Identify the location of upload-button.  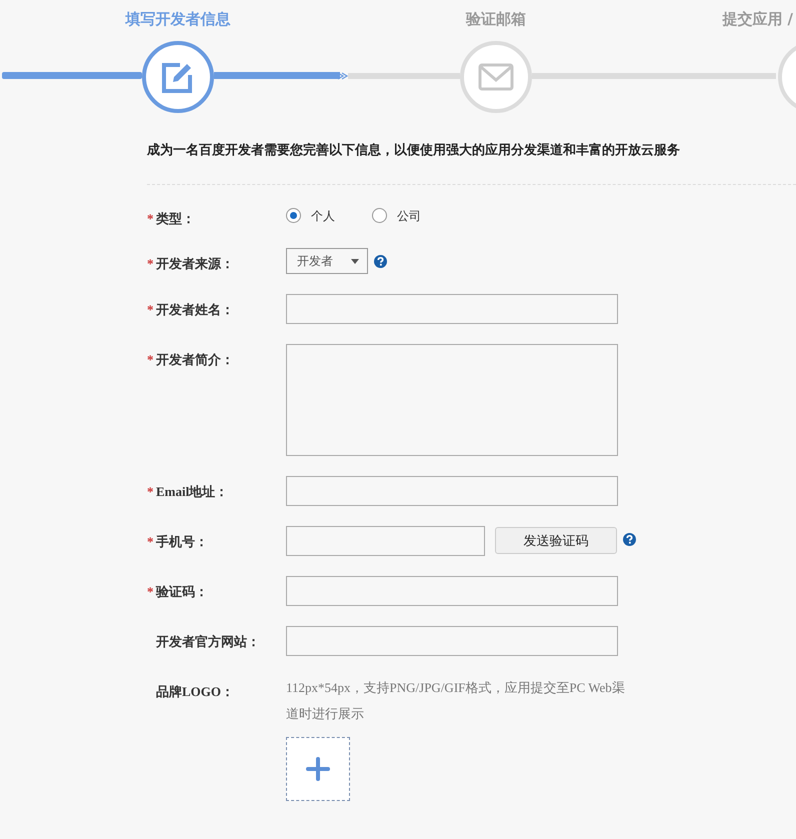
(318, 769).